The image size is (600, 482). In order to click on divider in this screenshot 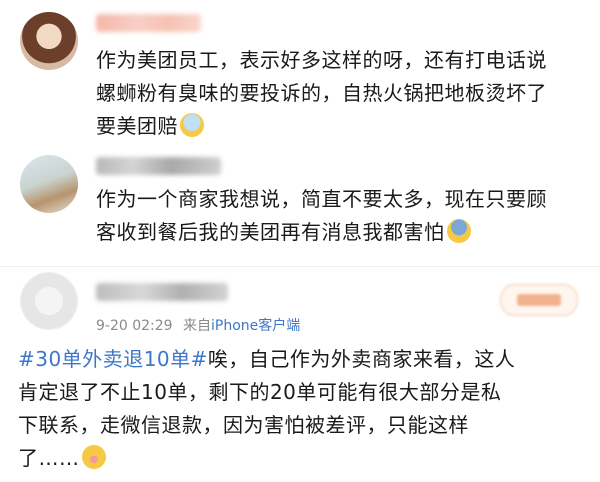, I will do `click(300, 266)`.